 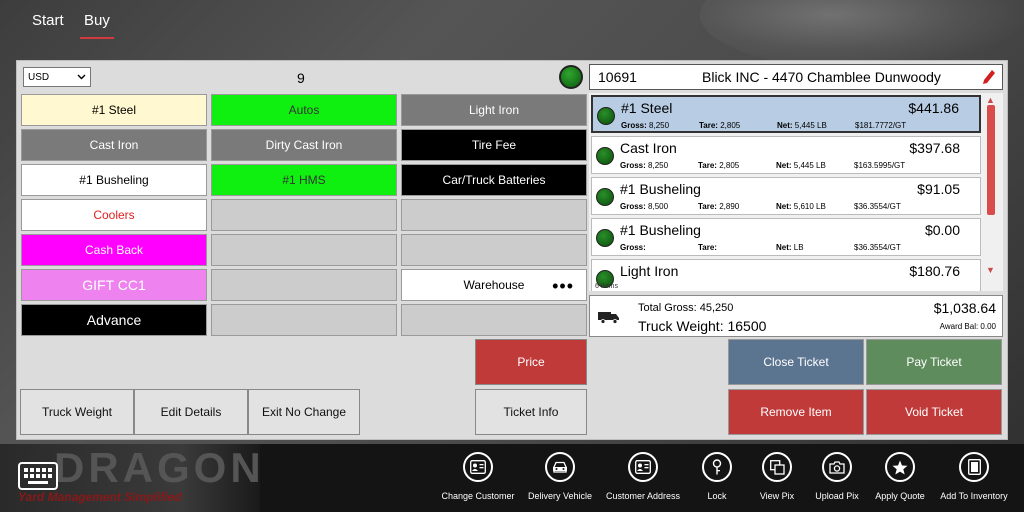 I want to click on material-button-label: #1 Busheling, so click(x=114, y=180).